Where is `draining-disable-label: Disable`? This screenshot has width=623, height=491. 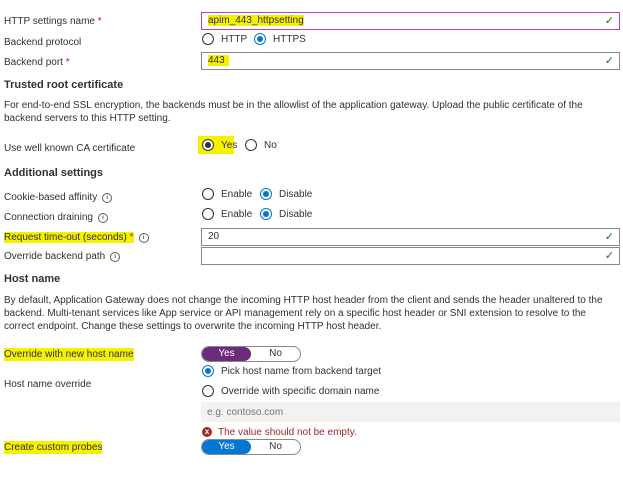
draining-disable-label: Disable is located at coordinates (296, 214).